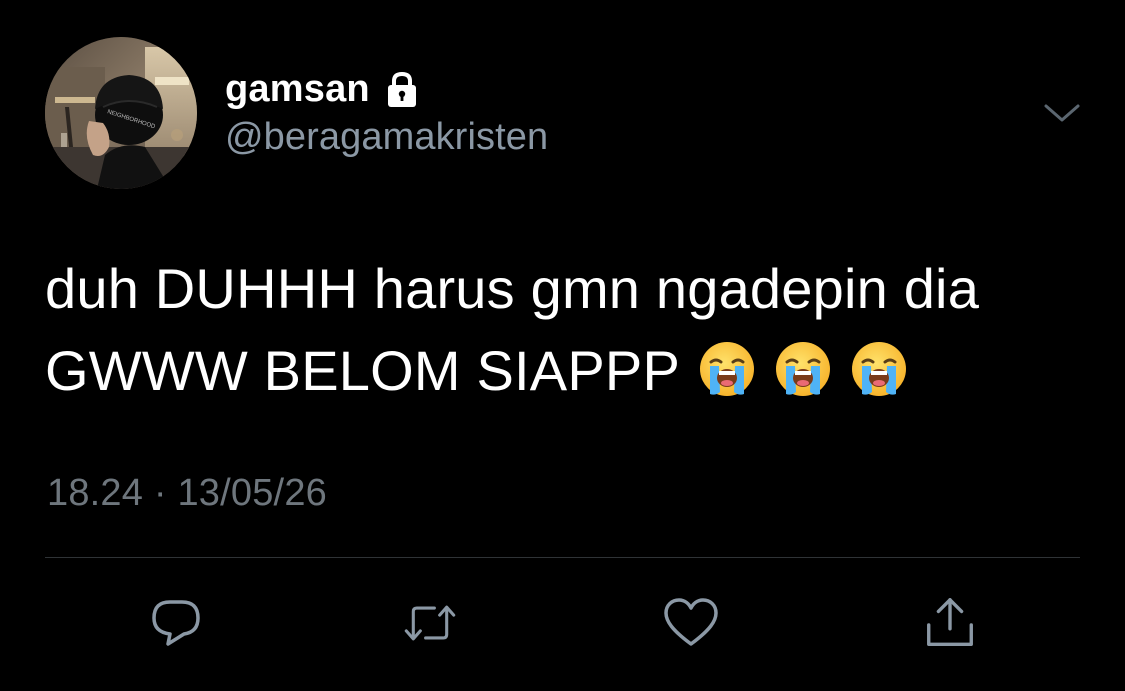  I want to click on heart-icon, so click(691, 622).